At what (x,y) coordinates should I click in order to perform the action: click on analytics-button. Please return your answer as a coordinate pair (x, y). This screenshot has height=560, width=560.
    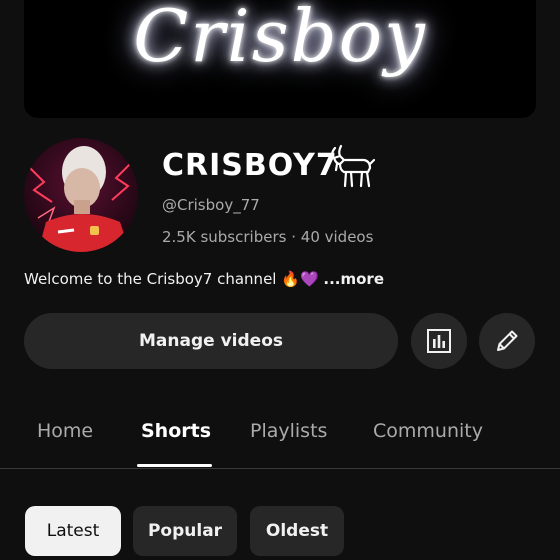
    Looking at the image, I should click on (439, 341).